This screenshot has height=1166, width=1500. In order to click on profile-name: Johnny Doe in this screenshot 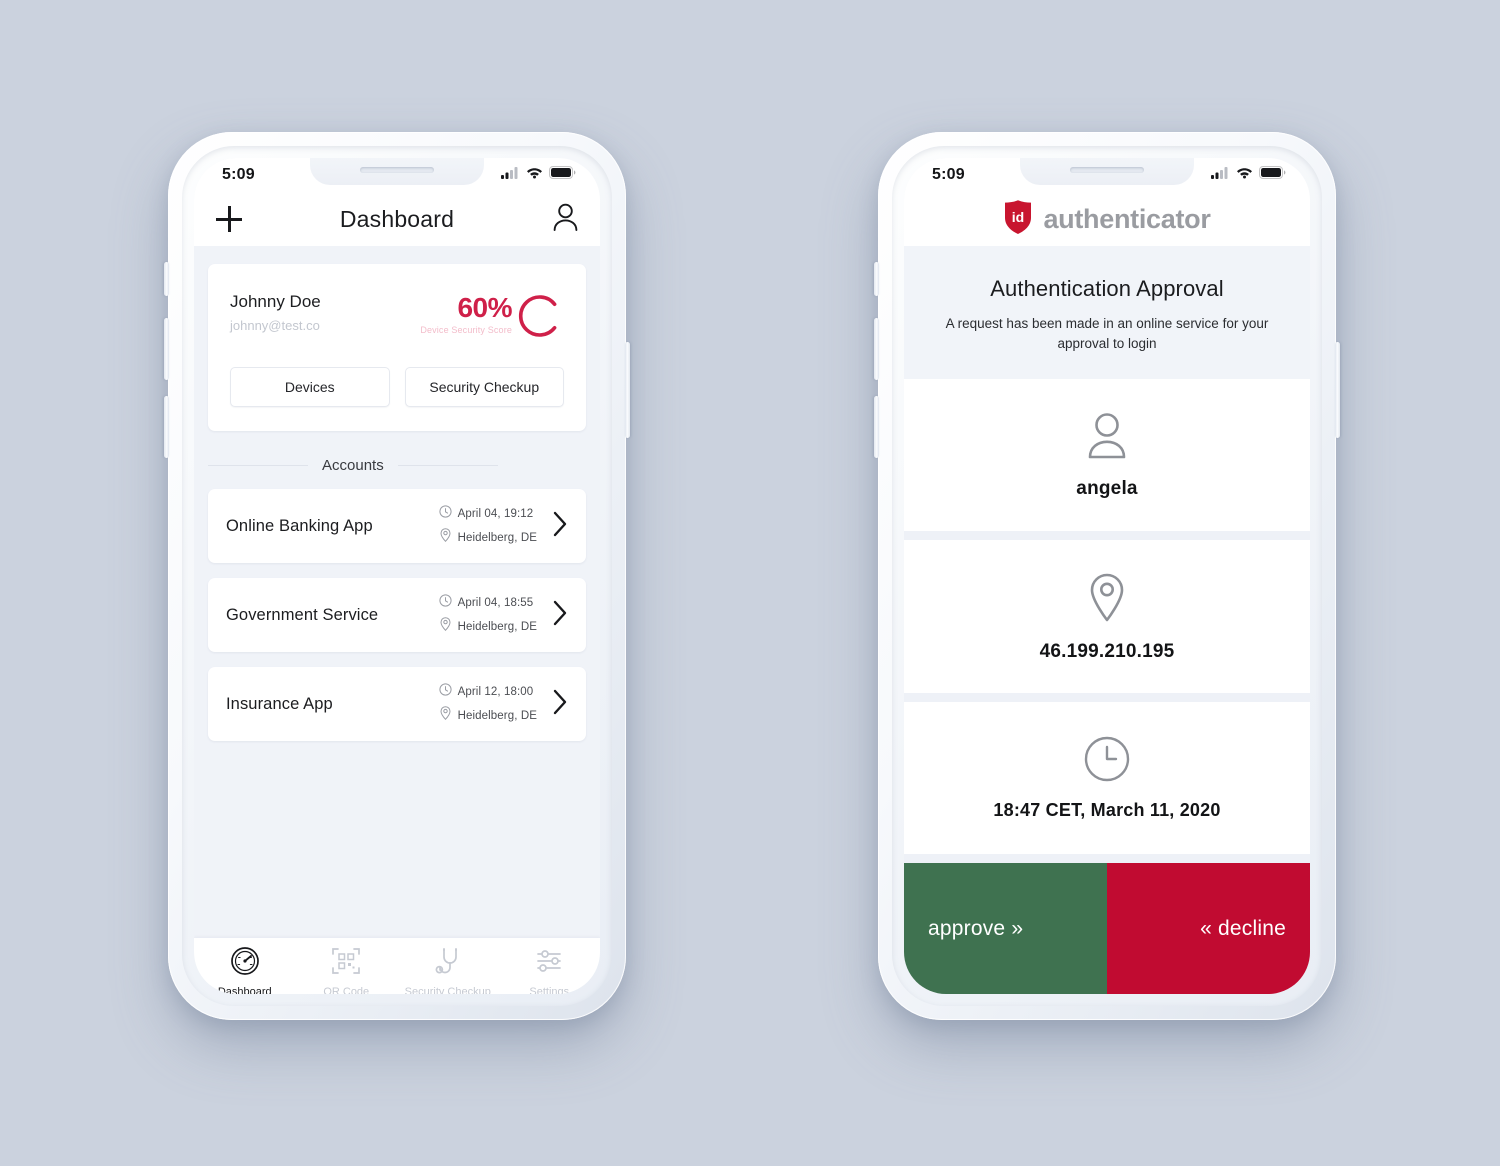, I will do `click(275, 301)`.